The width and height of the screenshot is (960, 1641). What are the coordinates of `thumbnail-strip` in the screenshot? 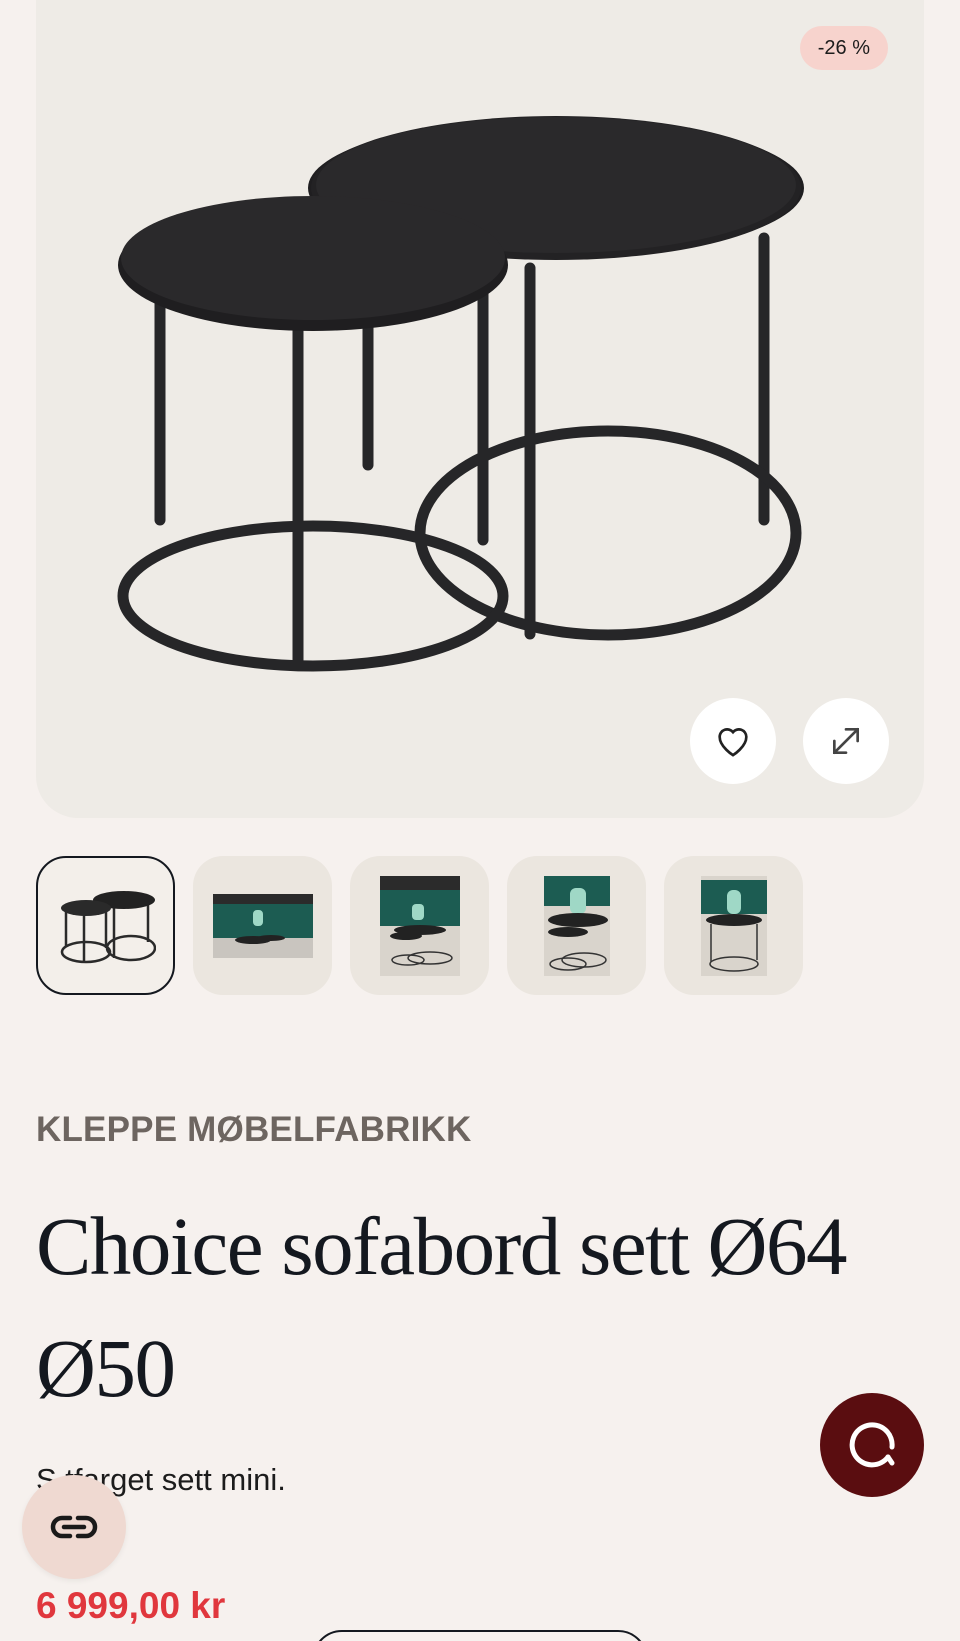 It's located at (419, 925).